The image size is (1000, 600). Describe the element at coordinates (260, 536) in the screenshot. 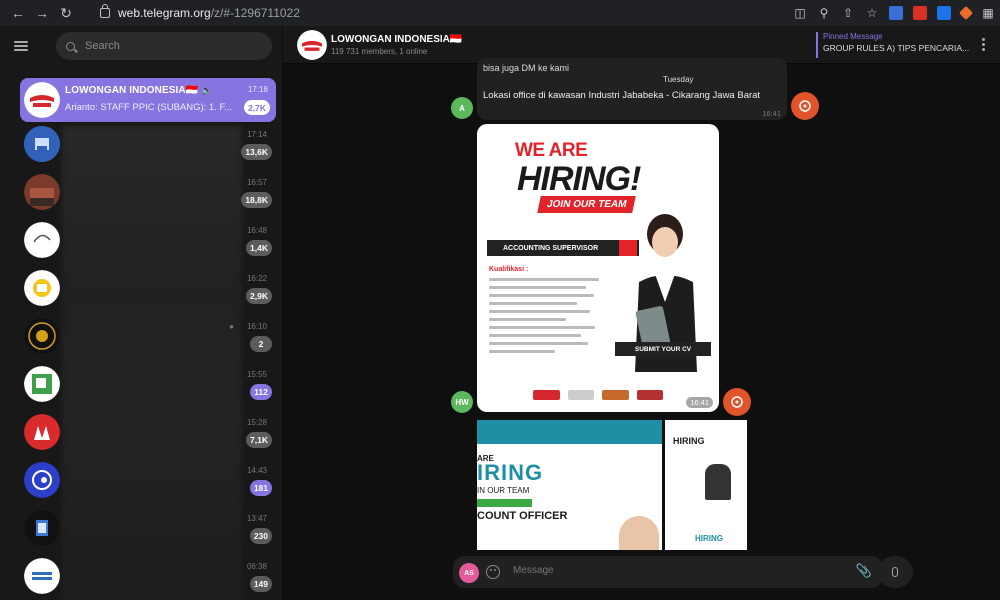

I see `unread-badge: 230` at that location.